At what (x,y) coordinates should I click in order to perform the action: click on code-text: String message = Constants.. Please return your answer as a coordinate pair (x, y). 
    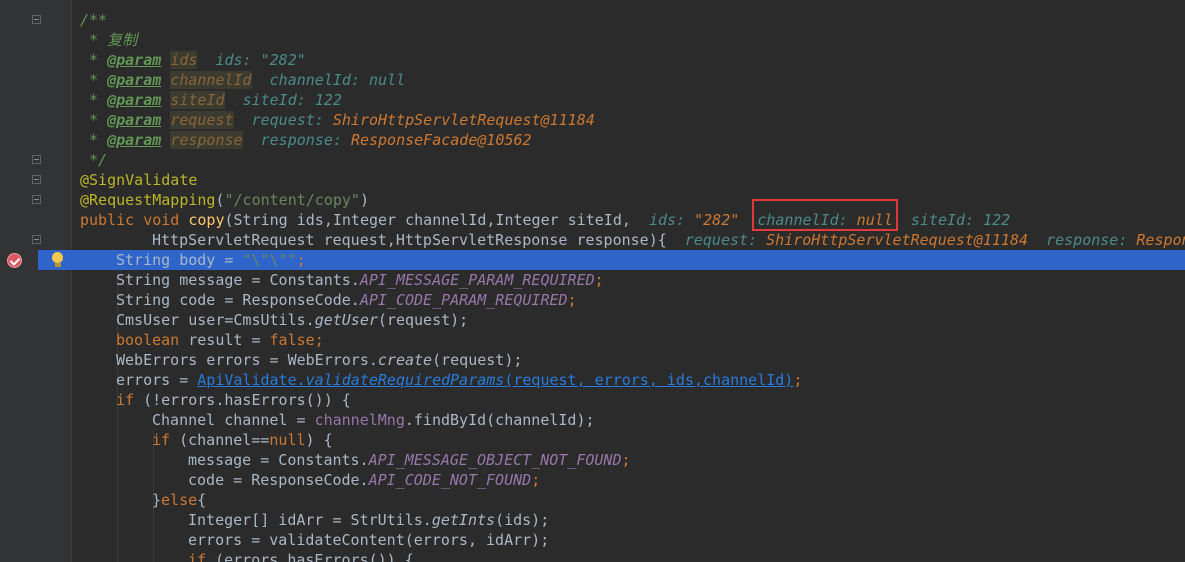
    Looking at the image, I should click on (238, 280).